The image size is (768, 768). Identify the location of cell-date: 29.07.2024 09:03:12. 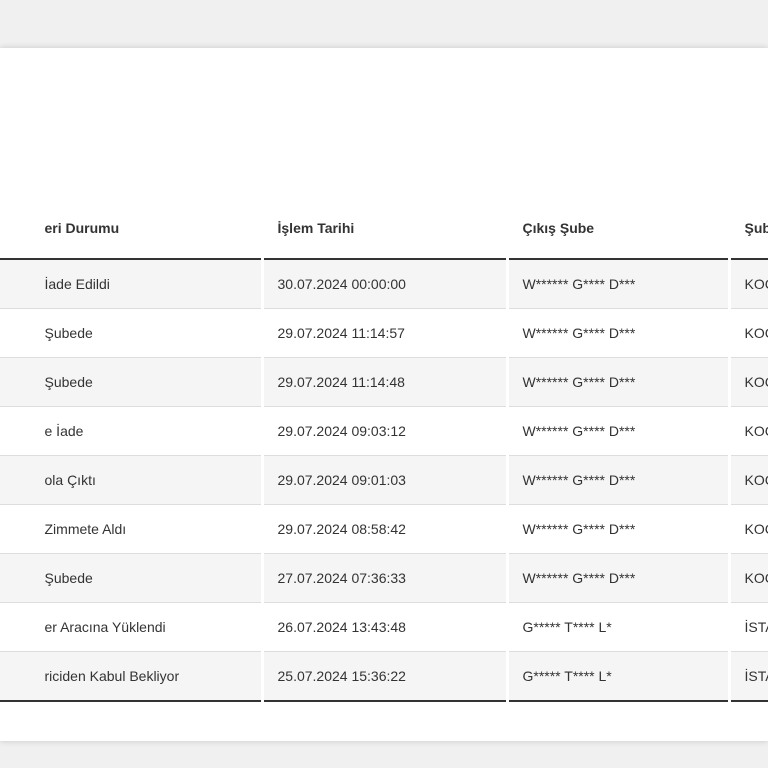
(385, 431).